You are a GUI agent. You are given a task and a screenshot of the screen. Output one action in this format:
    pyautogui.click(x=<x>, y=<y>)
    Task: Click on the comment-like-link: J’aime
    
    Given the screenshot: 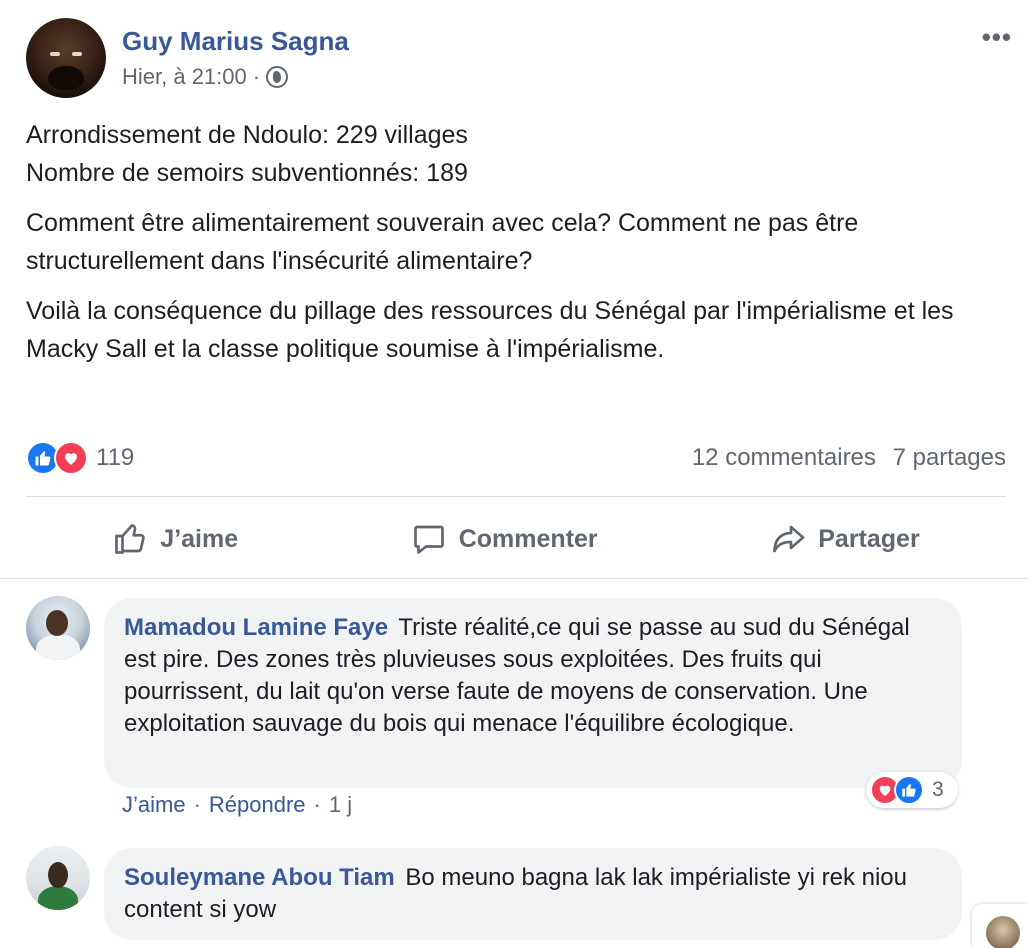 What is the action you would take?
    pyautogui.click(x=154, y=805)
    